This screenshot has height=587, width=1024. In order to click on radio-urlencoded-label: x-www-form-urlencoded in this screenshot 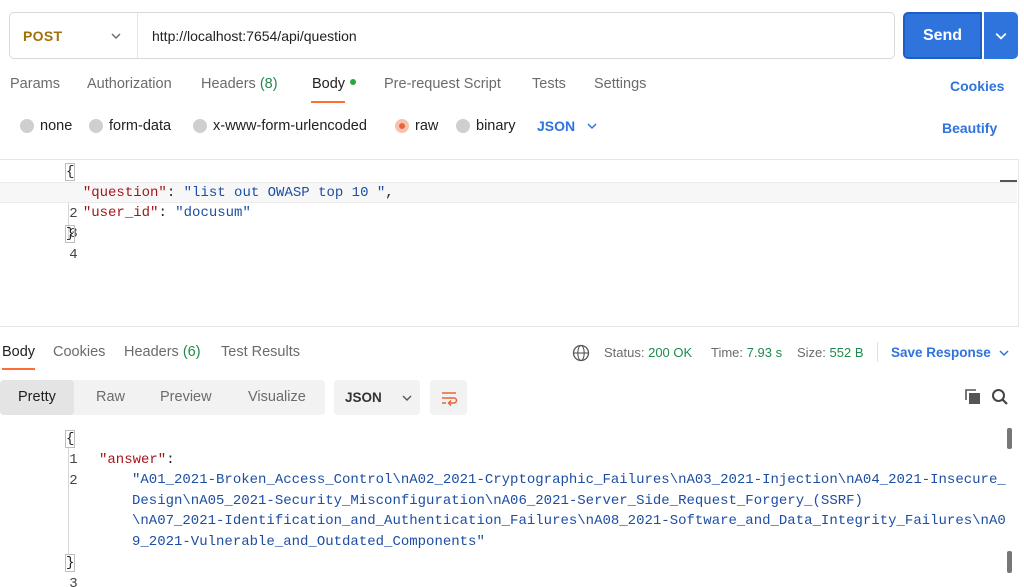, I will do `click(290, 126)`.